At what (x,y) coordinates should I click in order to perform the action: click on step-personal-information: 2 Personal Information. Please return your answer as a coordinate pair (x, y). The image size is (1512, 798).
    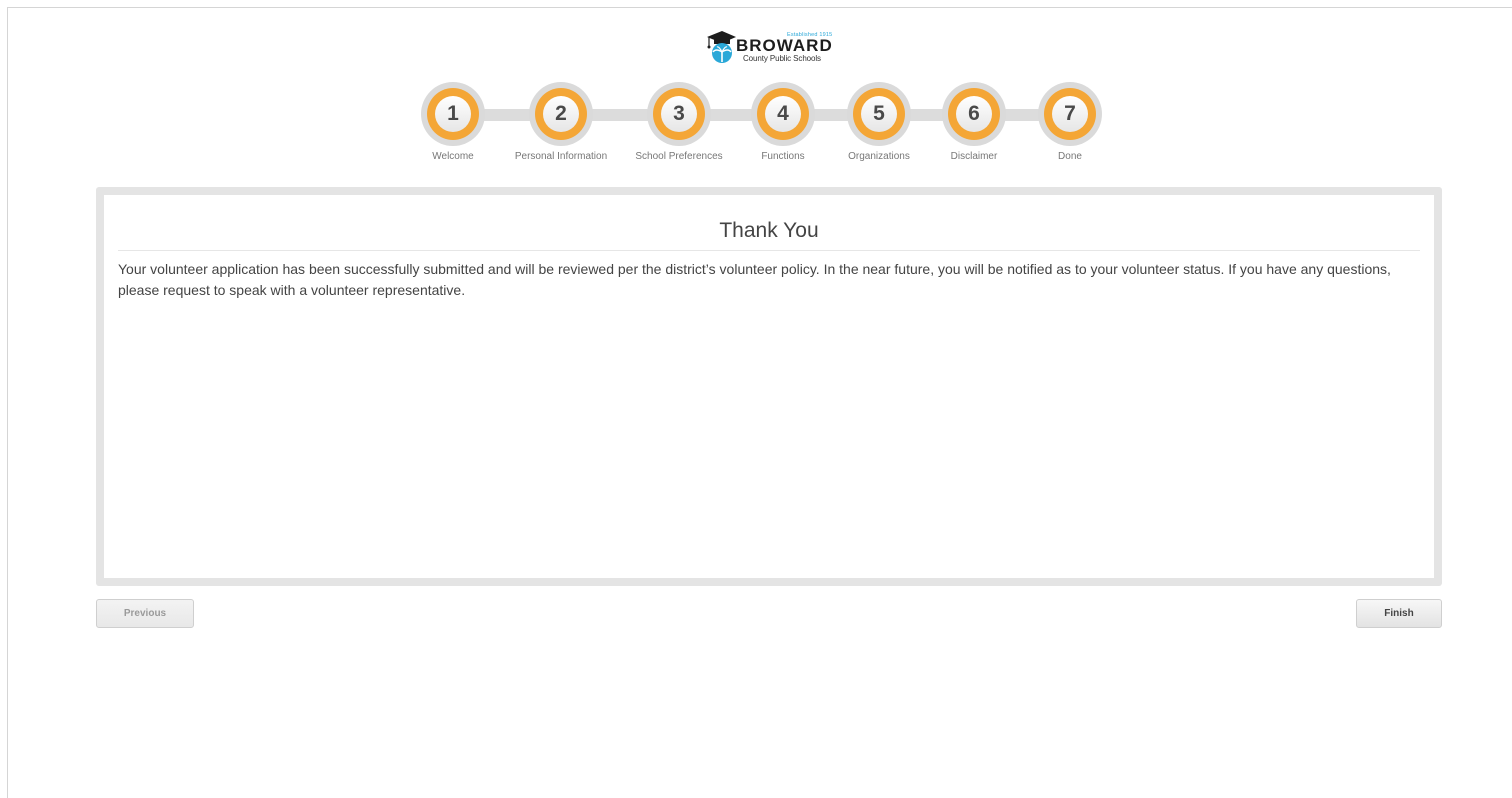
    Looking at the image, I should click on (561, 122).